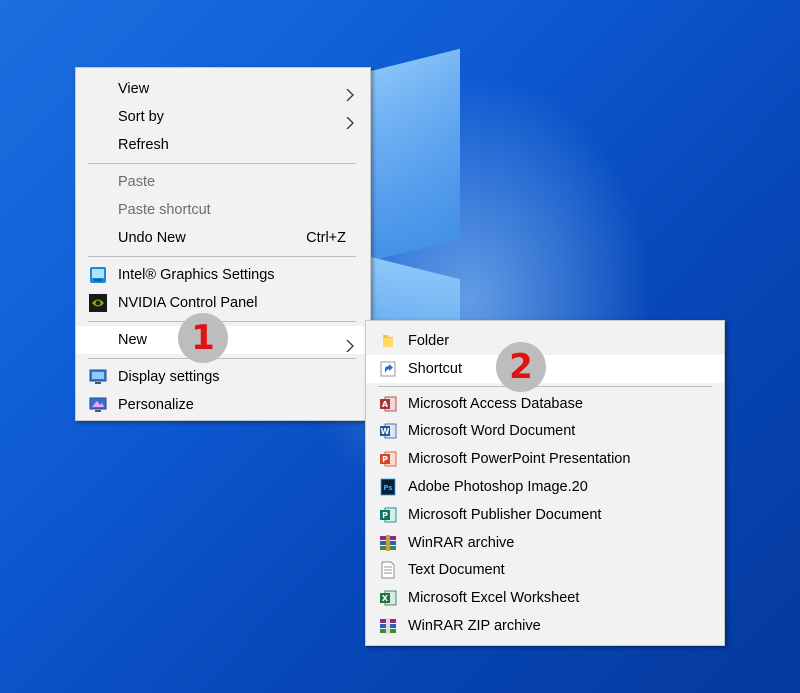 The width and height of the screenshot is (800, 693). I want to click on menu-item-label: Personalize, so click(156, 405).